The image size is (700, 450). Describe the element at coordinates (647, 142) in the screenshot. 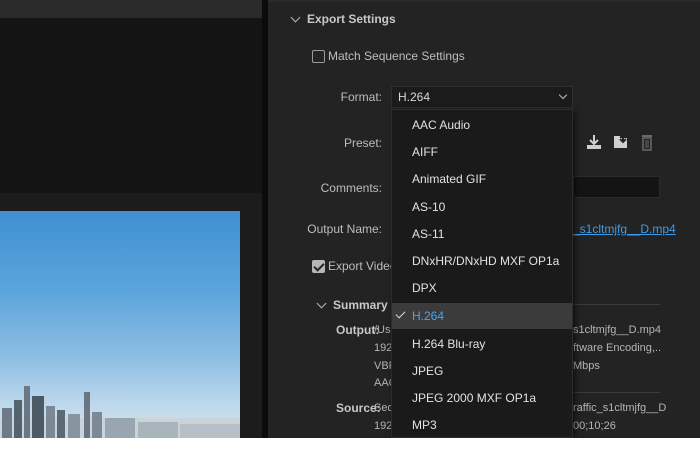

I see `delete-preset-icon` at that location.